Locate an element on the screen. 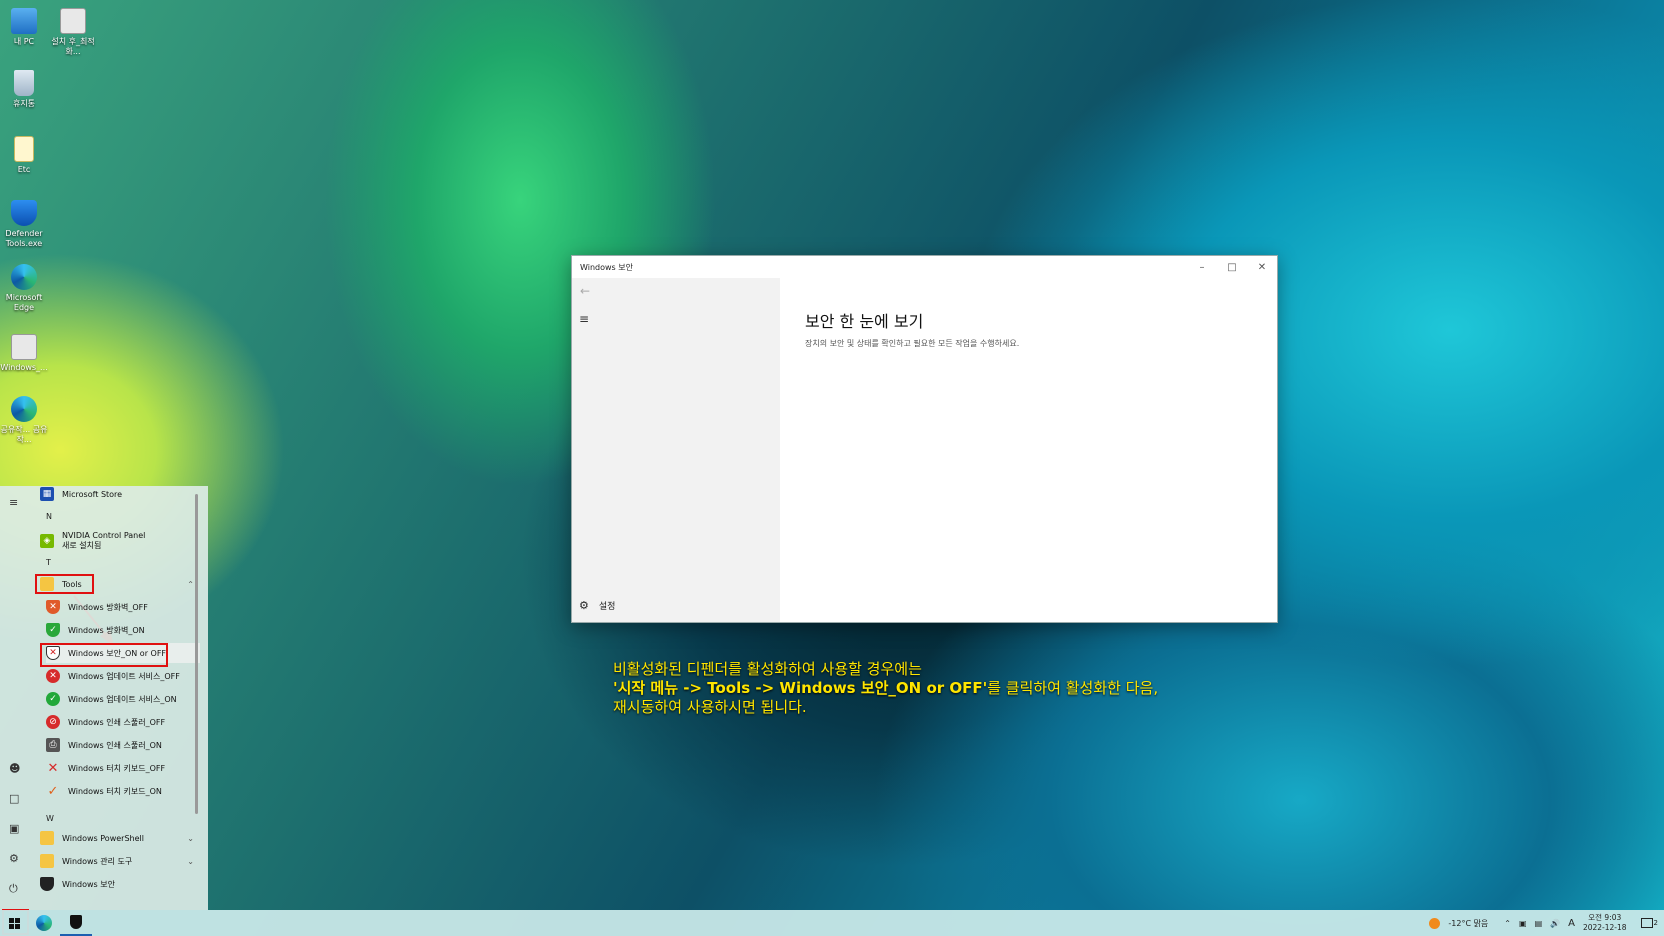 The height and width of the screenshot is (936, 1664). red-x-icon: ✕ is located at coordinates (53, 768).